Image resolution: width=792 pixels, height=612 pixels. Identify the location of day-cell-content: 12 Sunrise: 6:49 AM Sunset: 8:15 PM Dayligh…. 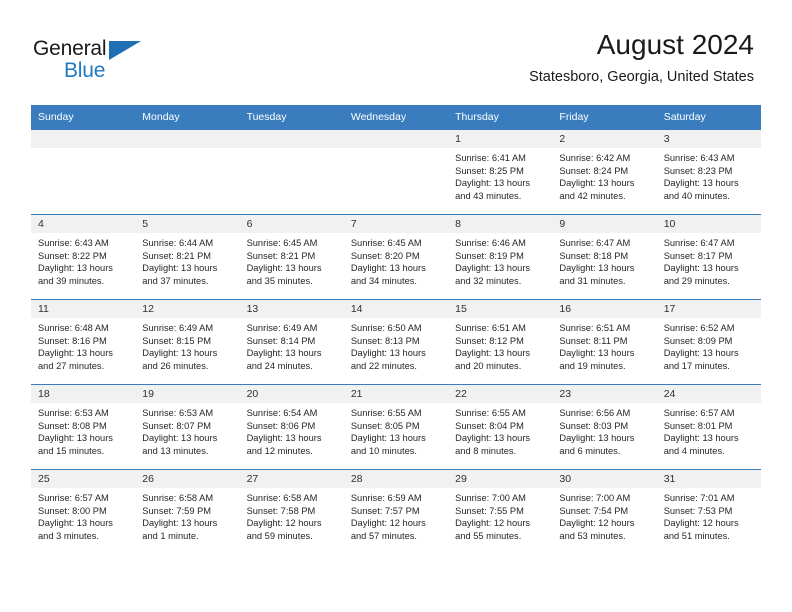
(187, 342).